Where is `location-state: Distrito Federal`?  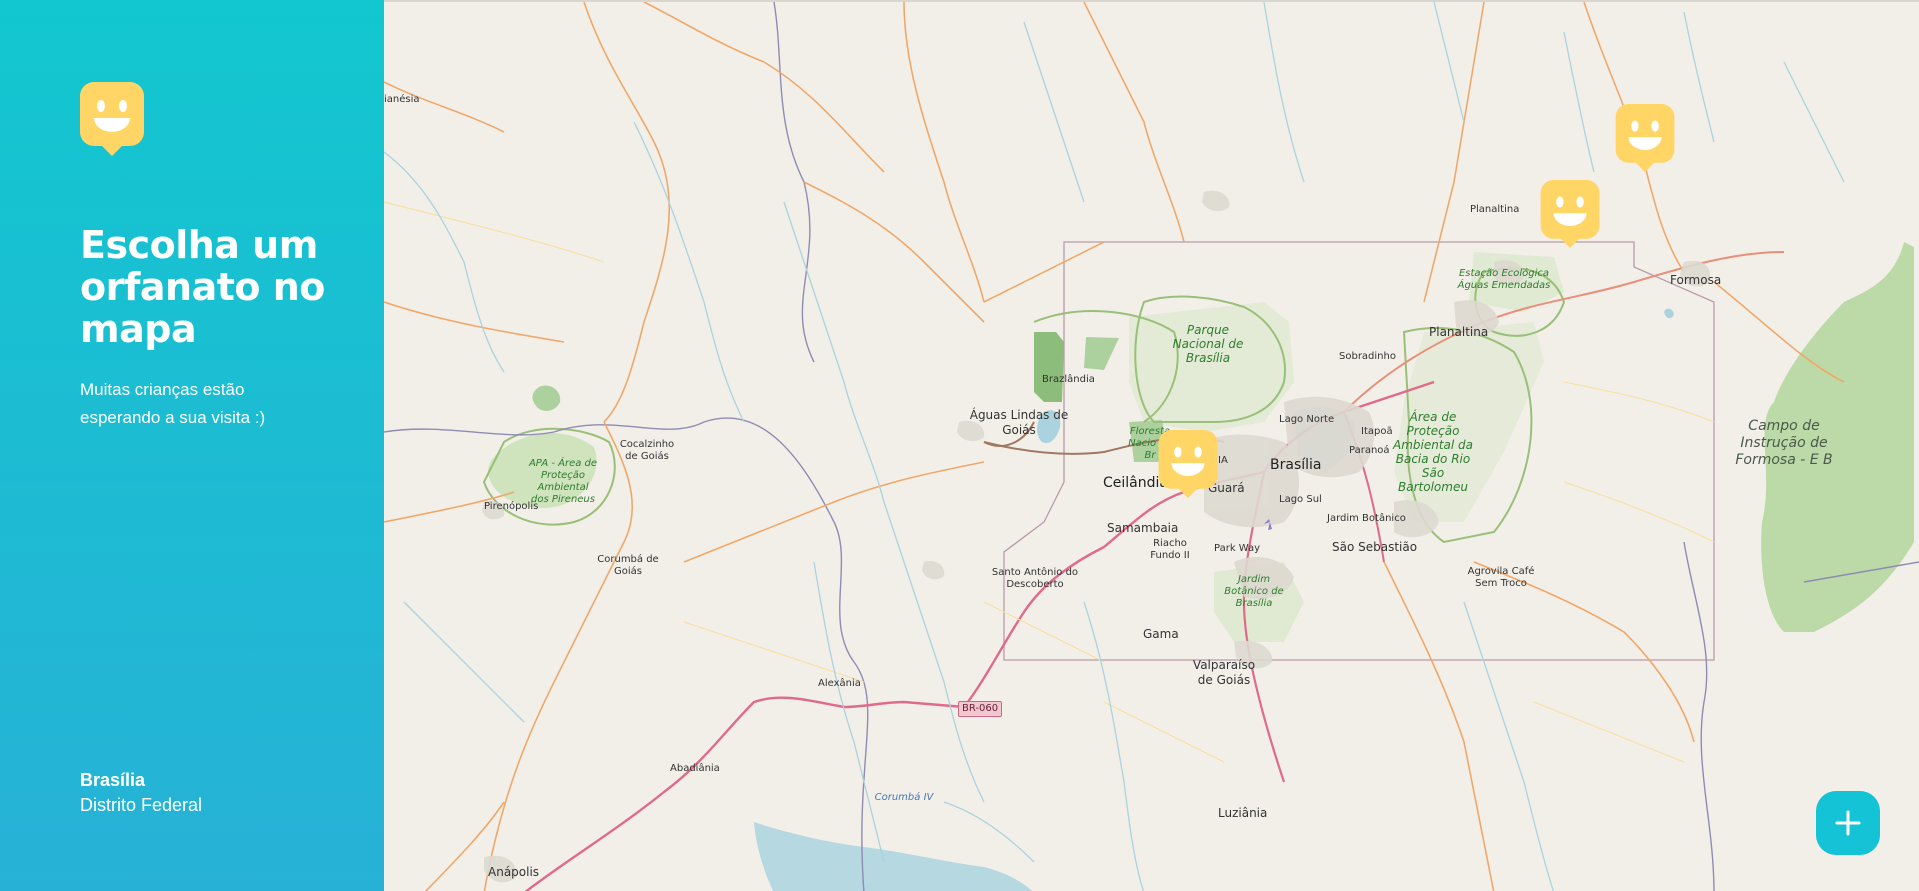 location-state: Distrito Federal is located at coordinates (141, 805).